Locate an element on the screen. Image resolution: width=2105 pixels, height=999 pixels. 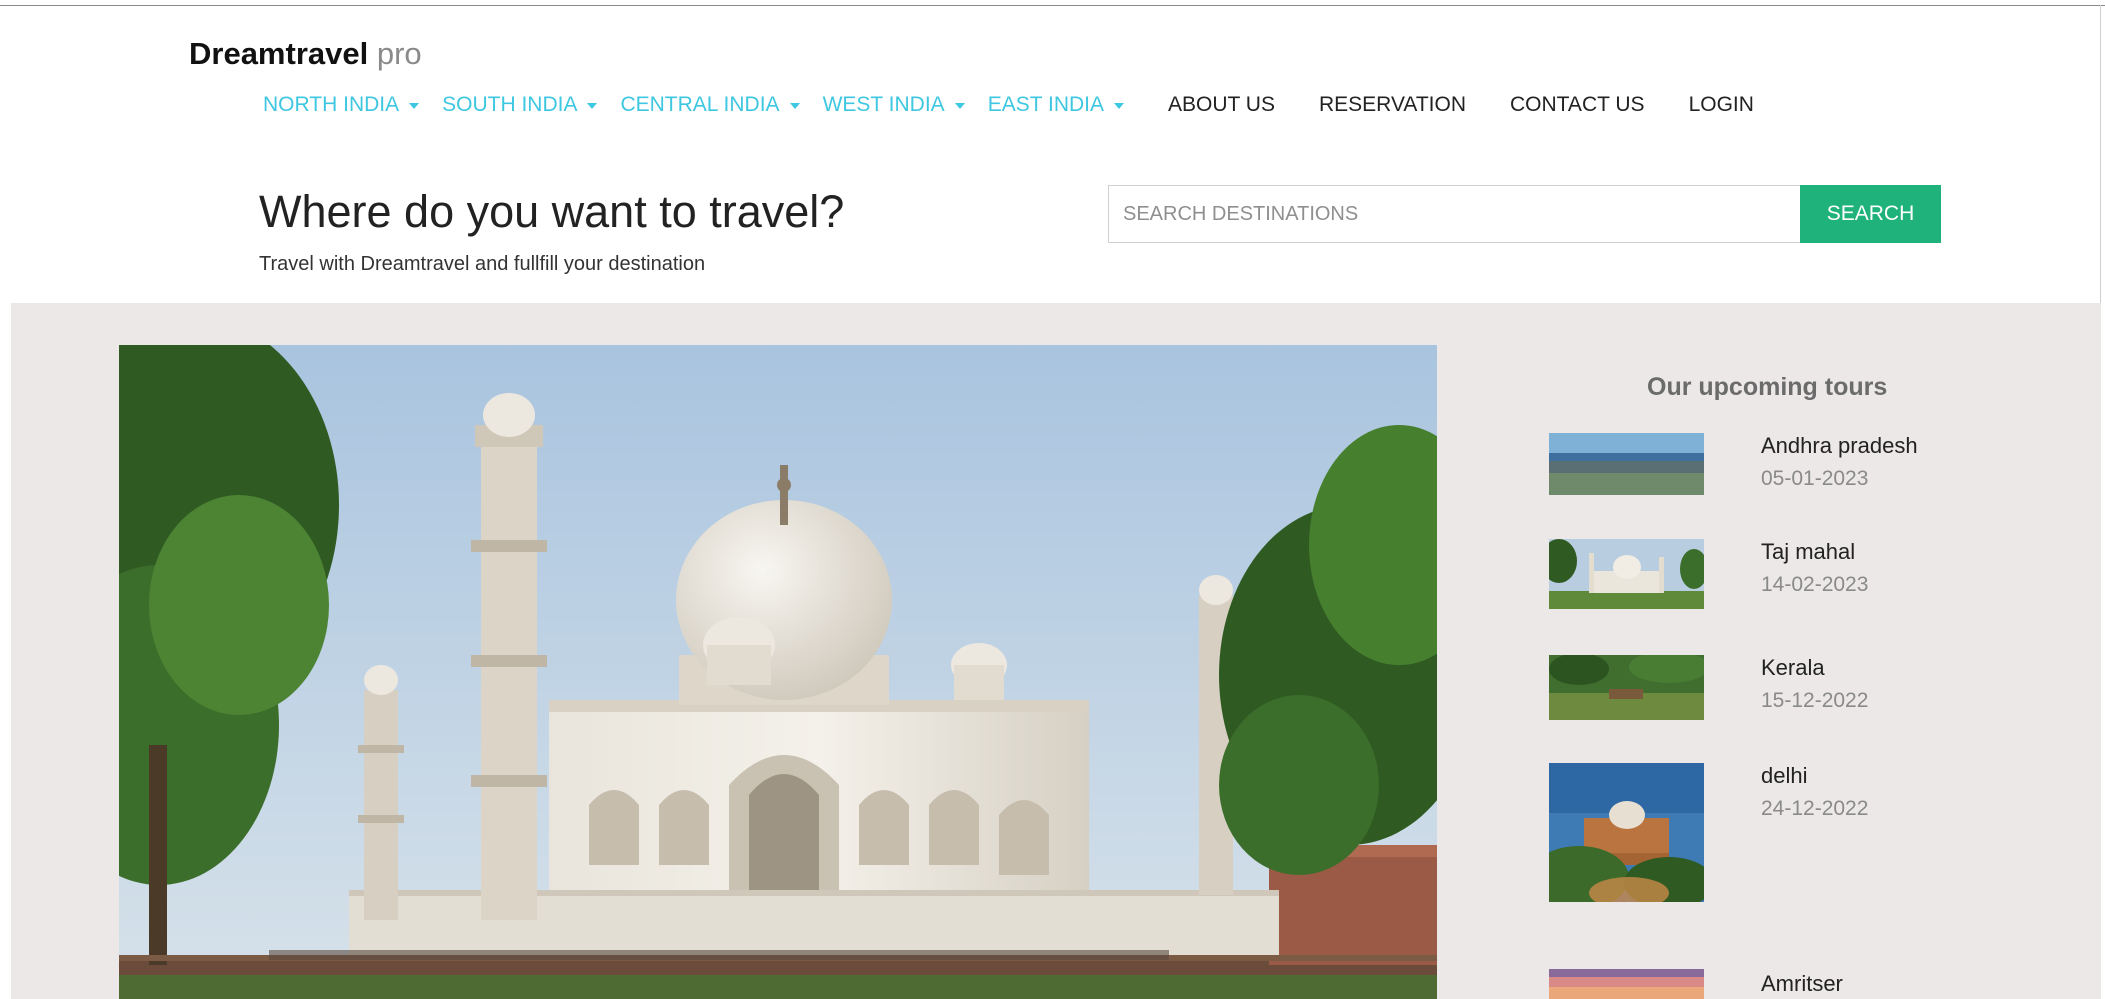
nav-reservation: RESERVATION is located at coordinates (1392, 105).